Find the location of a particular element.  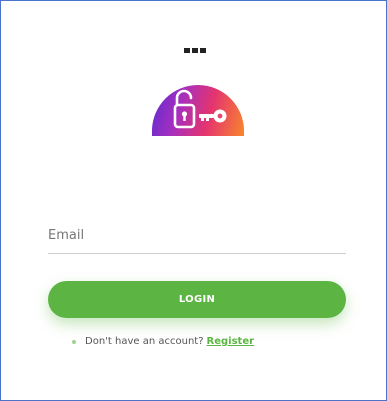

register-link: Register is located at coordinates (231, 341).